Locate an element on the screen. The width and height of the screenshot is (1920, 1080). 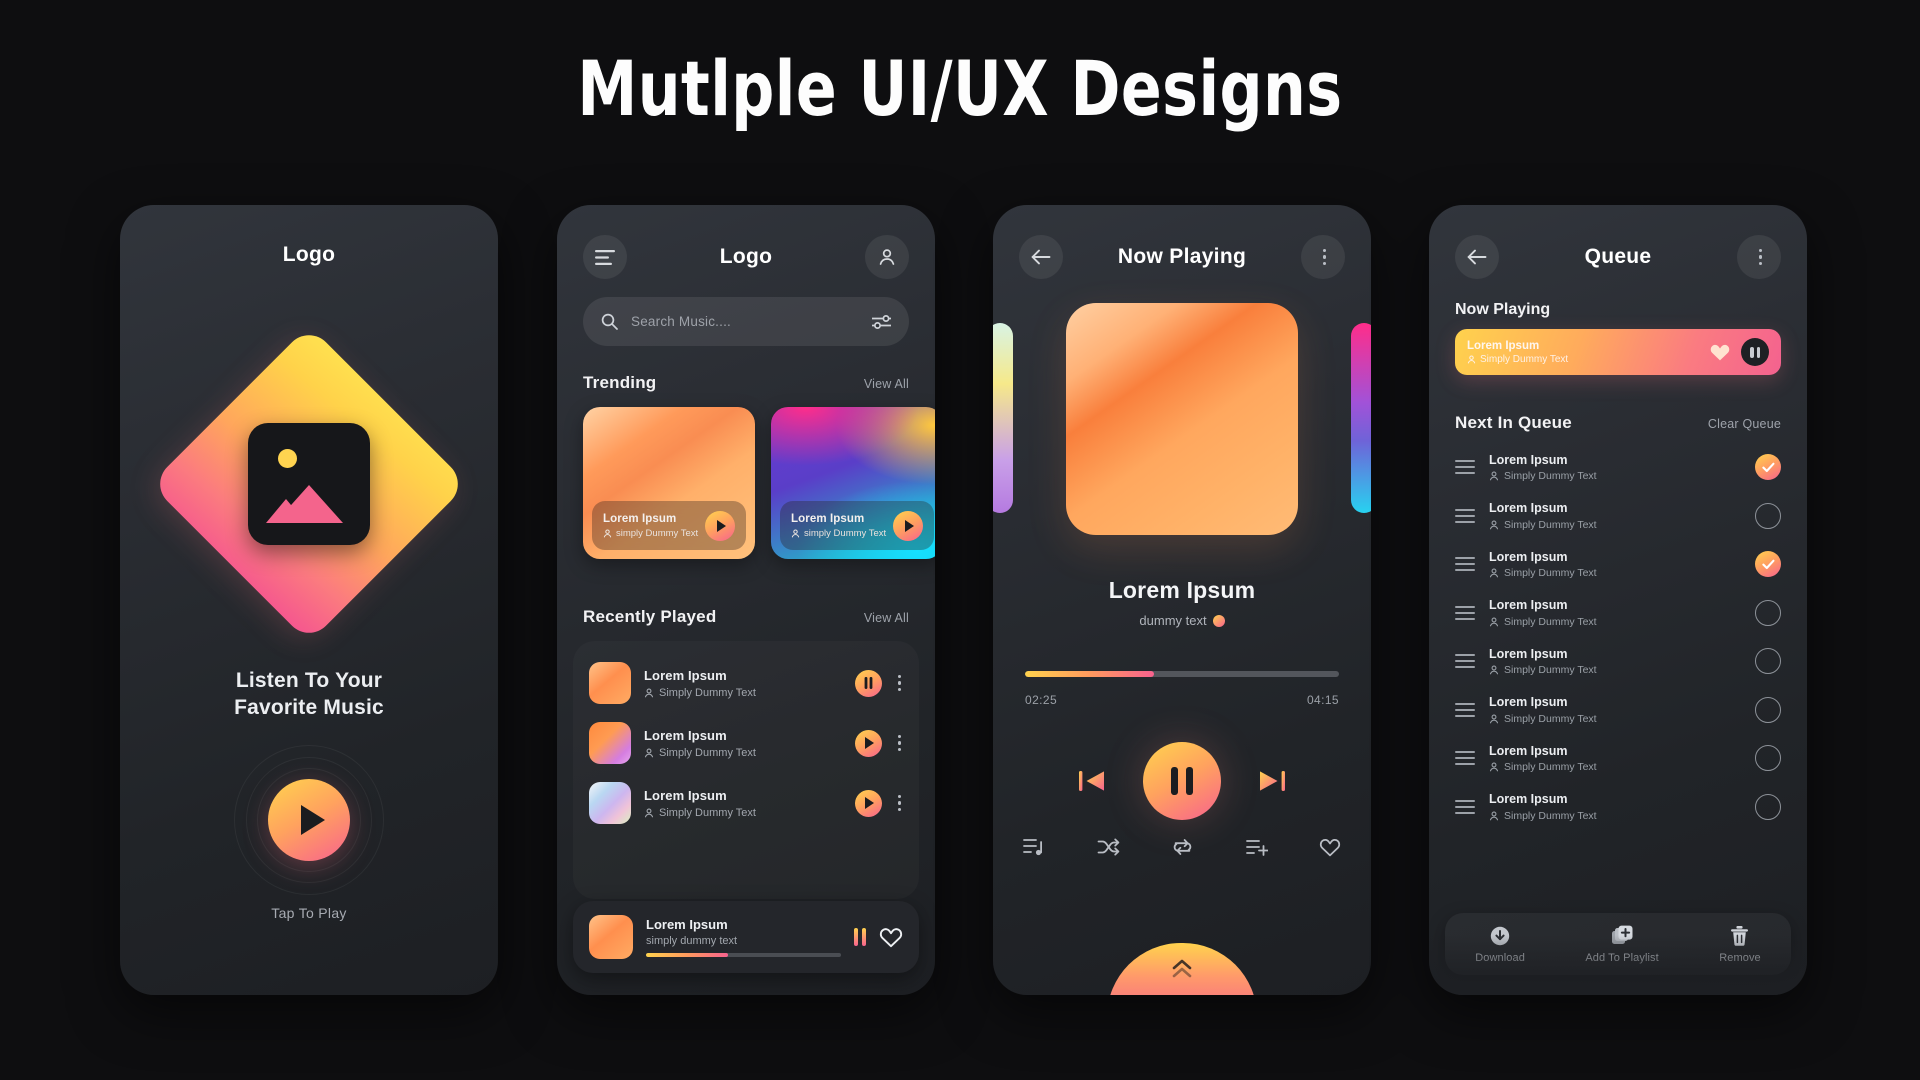
home-title: Logo is located at coordinates (746, 256).